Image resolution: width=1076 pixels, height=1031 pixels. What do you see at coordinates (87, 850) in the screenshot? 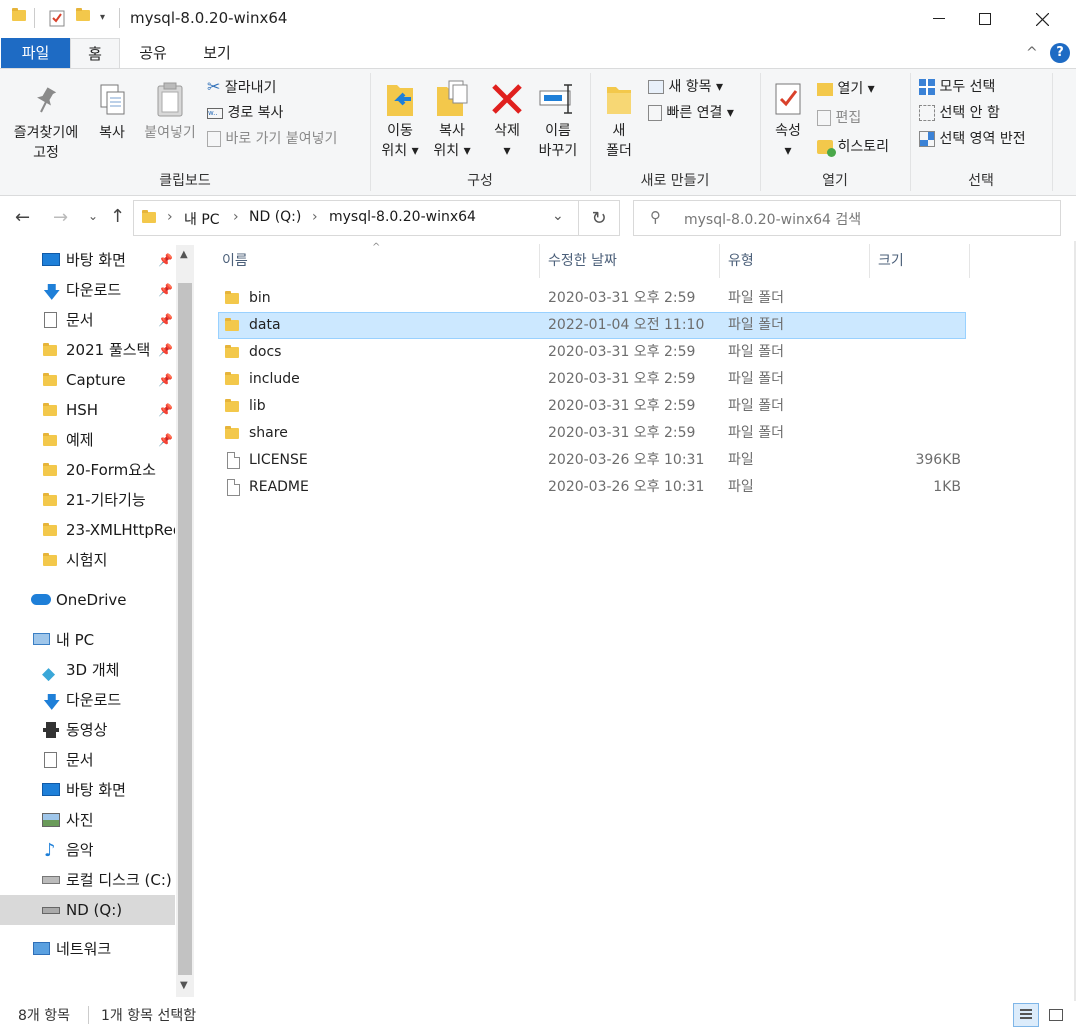
I see `nav-item-music: ♪ 음악` at bounding box center [87, 850].